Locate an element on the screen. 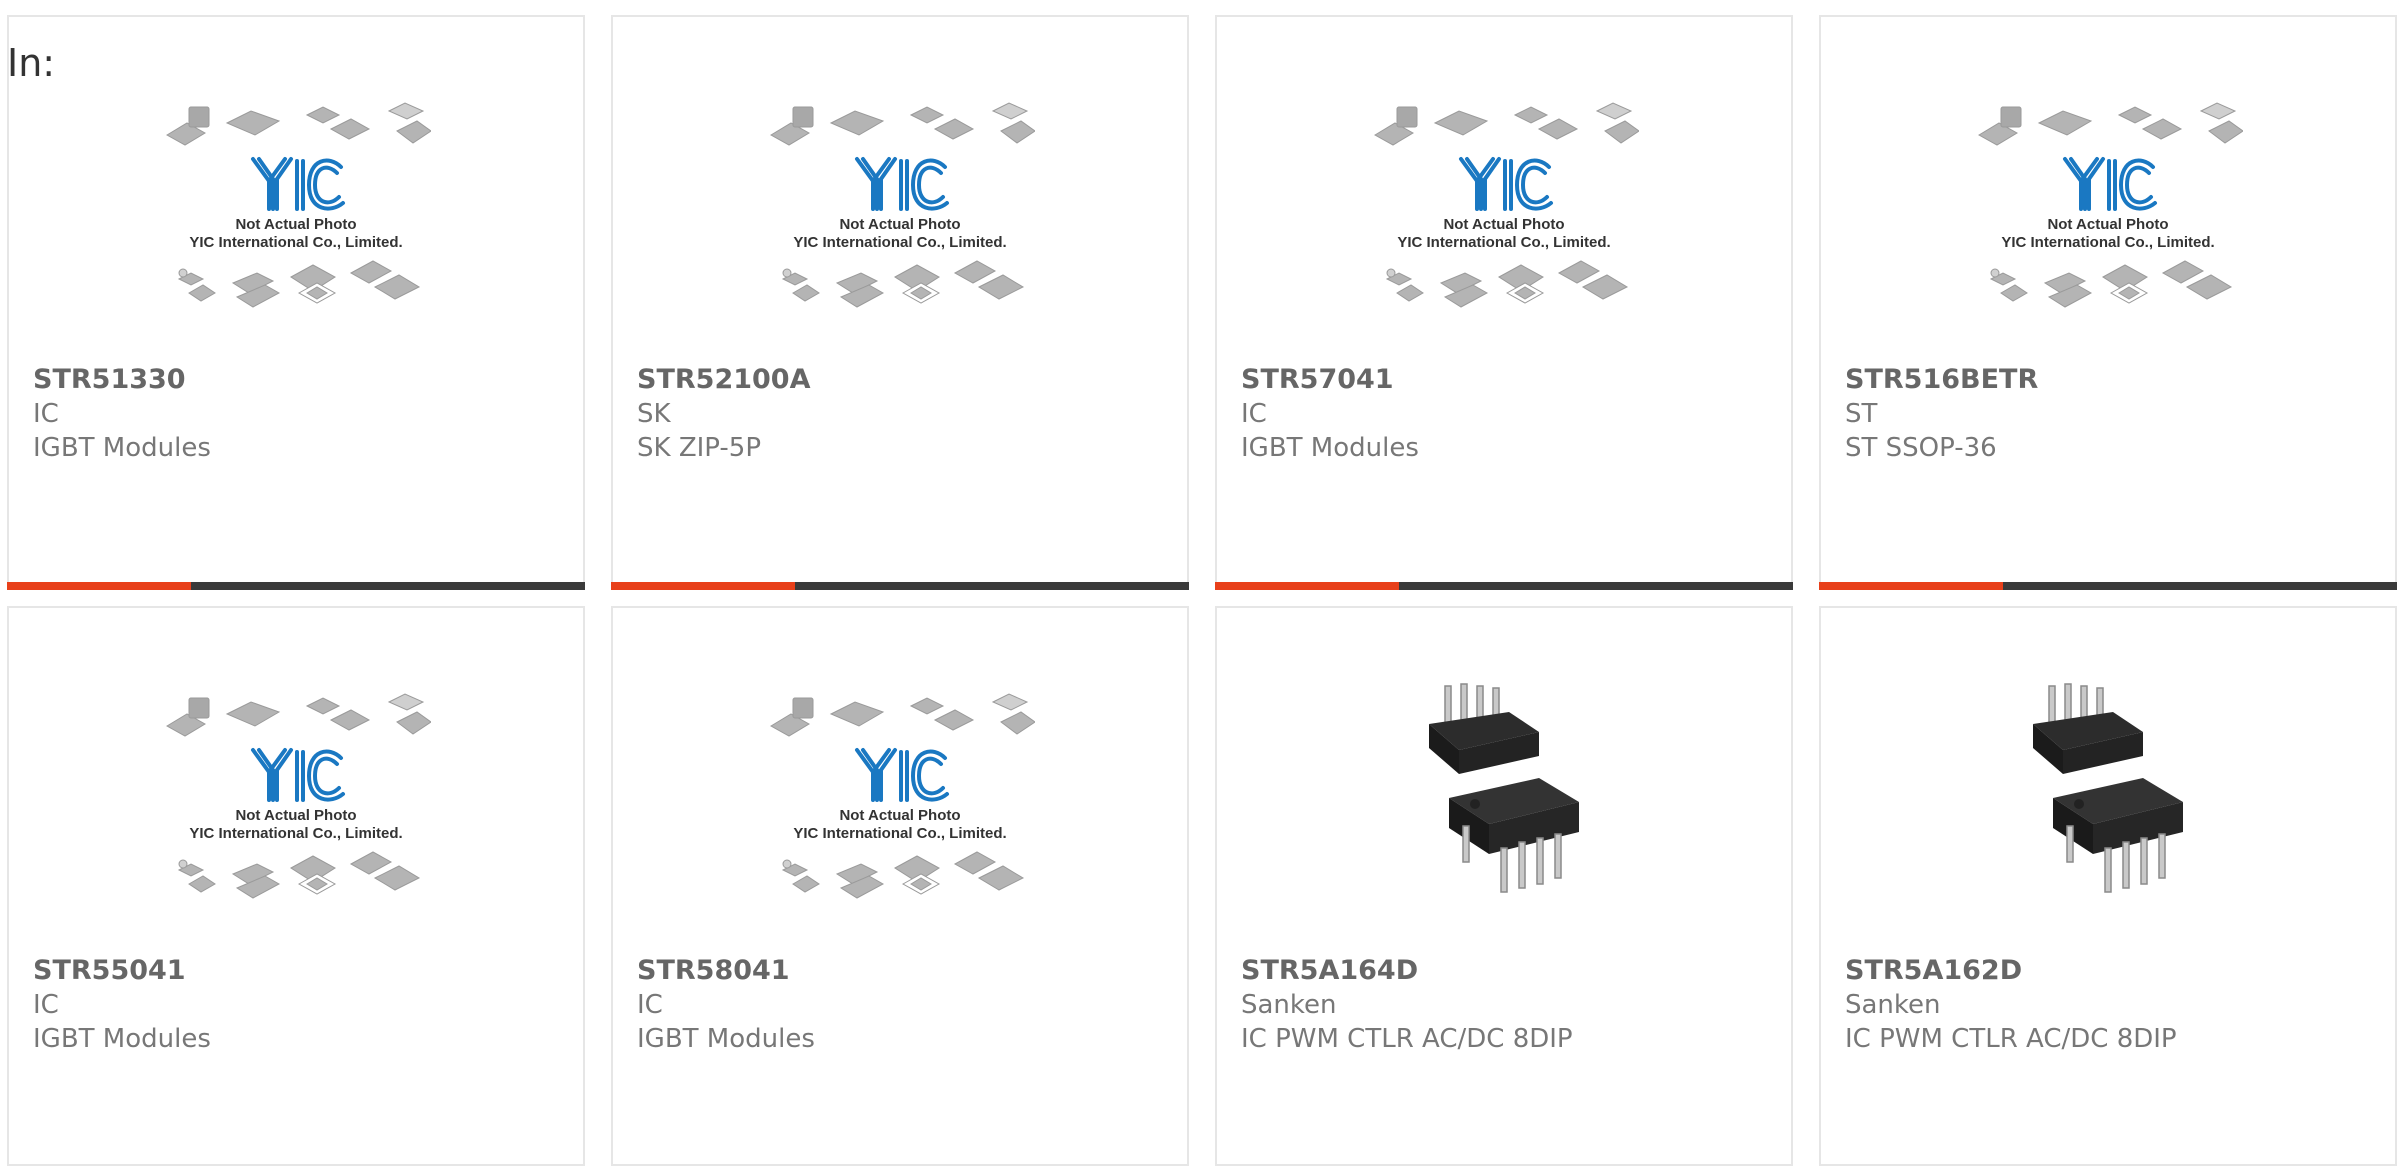 Image resolution: width=2400 pixels, height=1166 pixels. description: SK ZIP-5P is located at coordinates (699, 448).